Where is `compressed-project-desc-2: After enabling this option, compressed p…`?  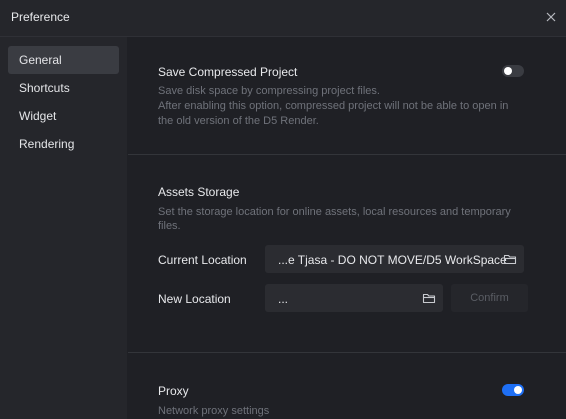
compressed-project-desc-2: After enabling this option, compressed p… is located at coordinates (333, 106).